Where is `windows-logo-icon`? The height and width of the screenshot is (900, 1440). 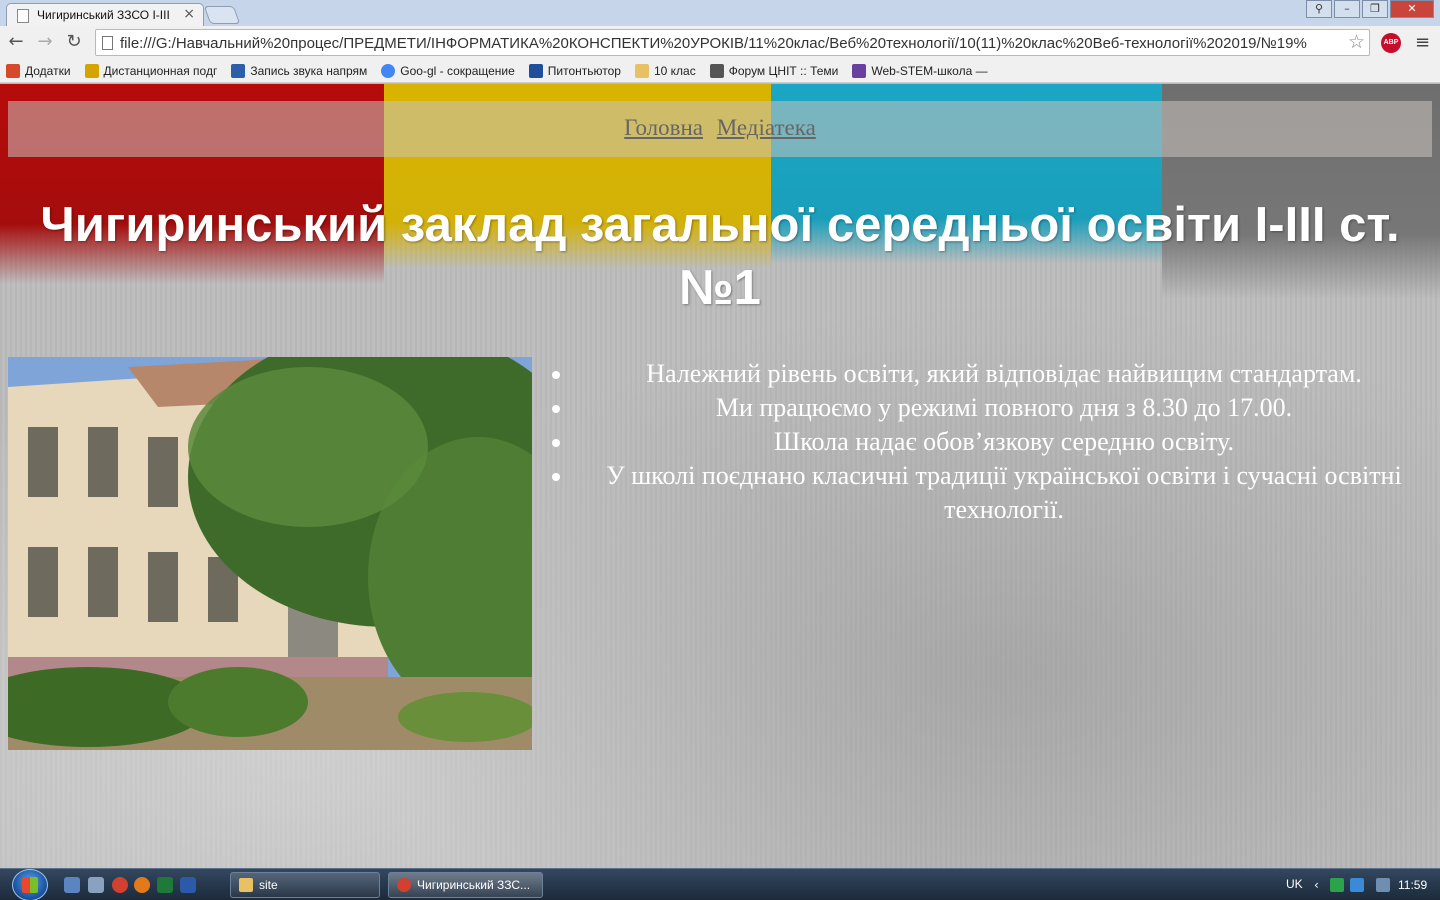 windows-logo-icon is located at coordinates (30, 885).